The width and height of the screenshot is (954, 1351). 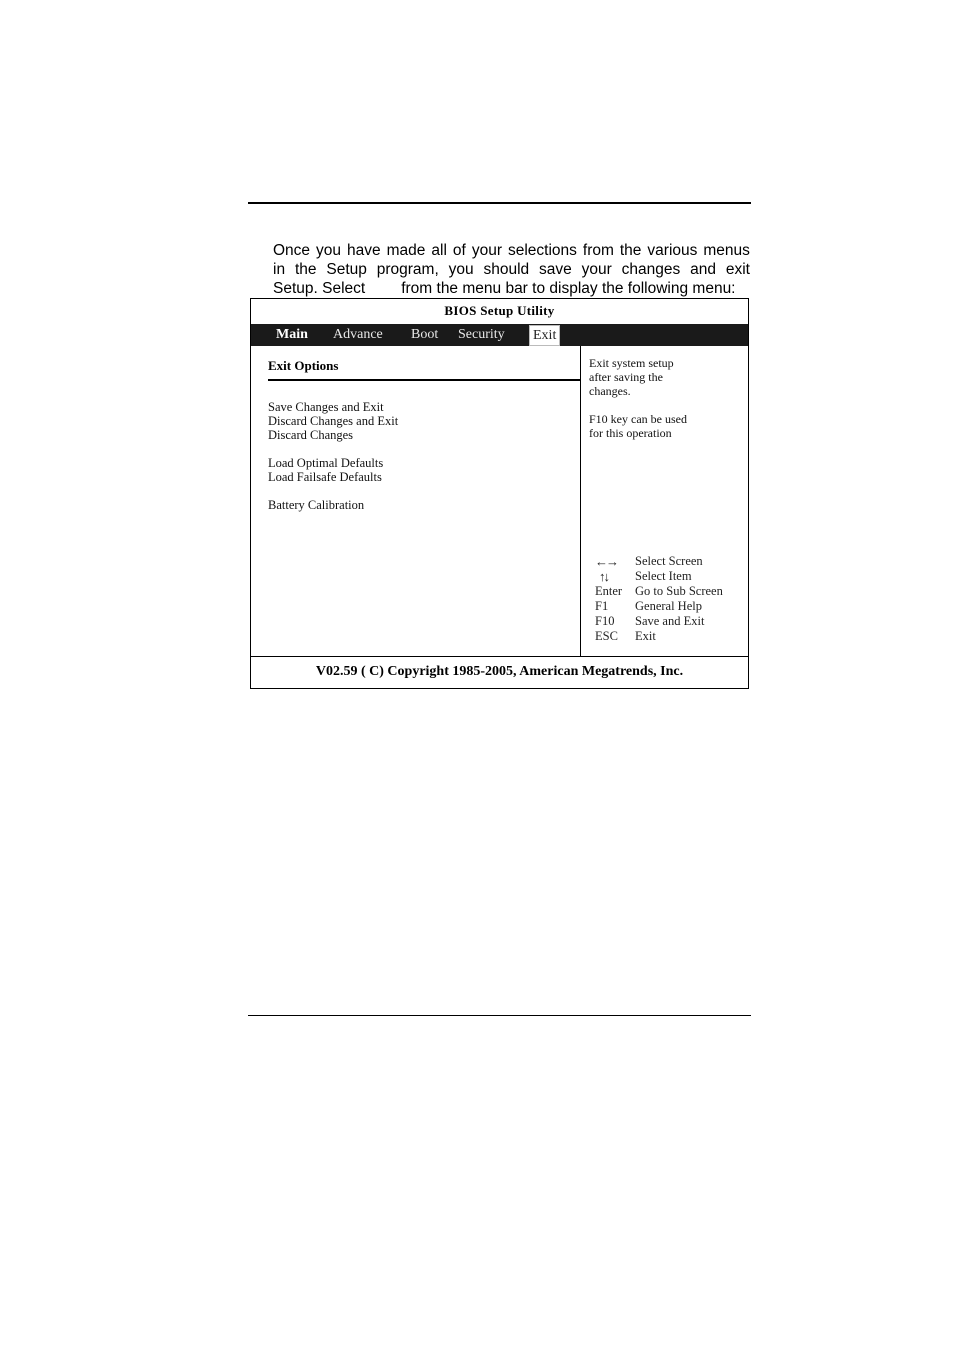 What do you see at coordinates (333, 421) in the screenshot?
I see `option-discard-changes-and-exit: Discard Changes and Exit` at bounding box center [333, 421].